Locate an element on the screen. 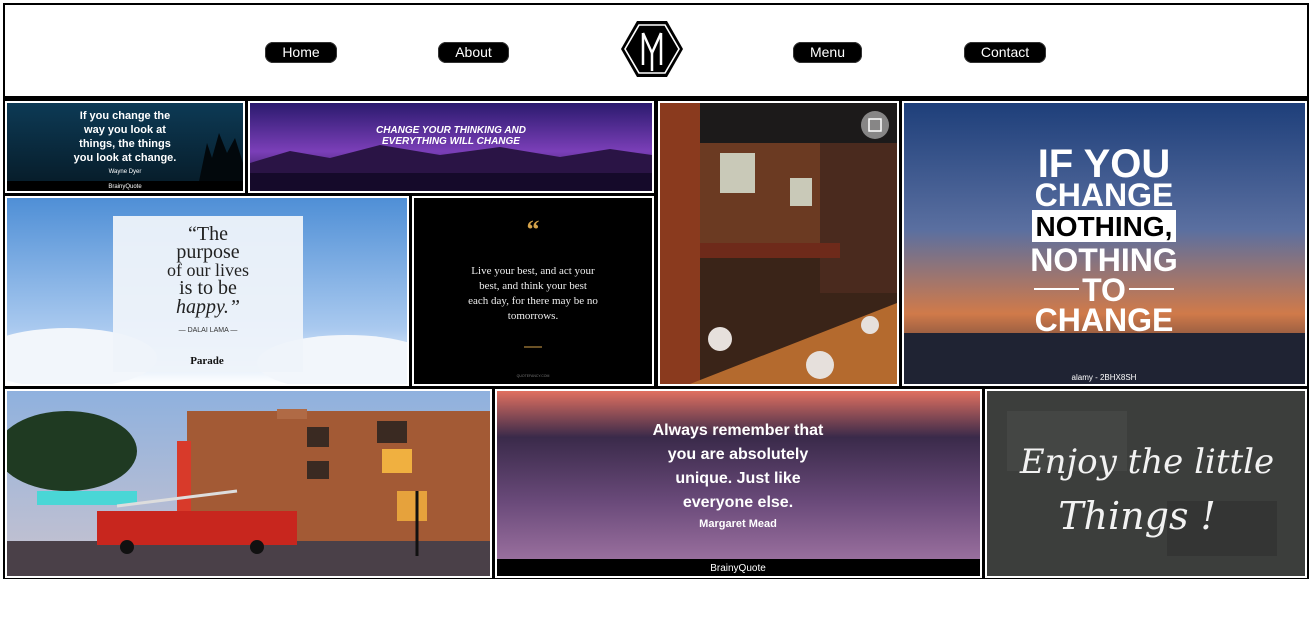  chalk-text-line: Enjoy the little is located at coordinates (1146, 462).